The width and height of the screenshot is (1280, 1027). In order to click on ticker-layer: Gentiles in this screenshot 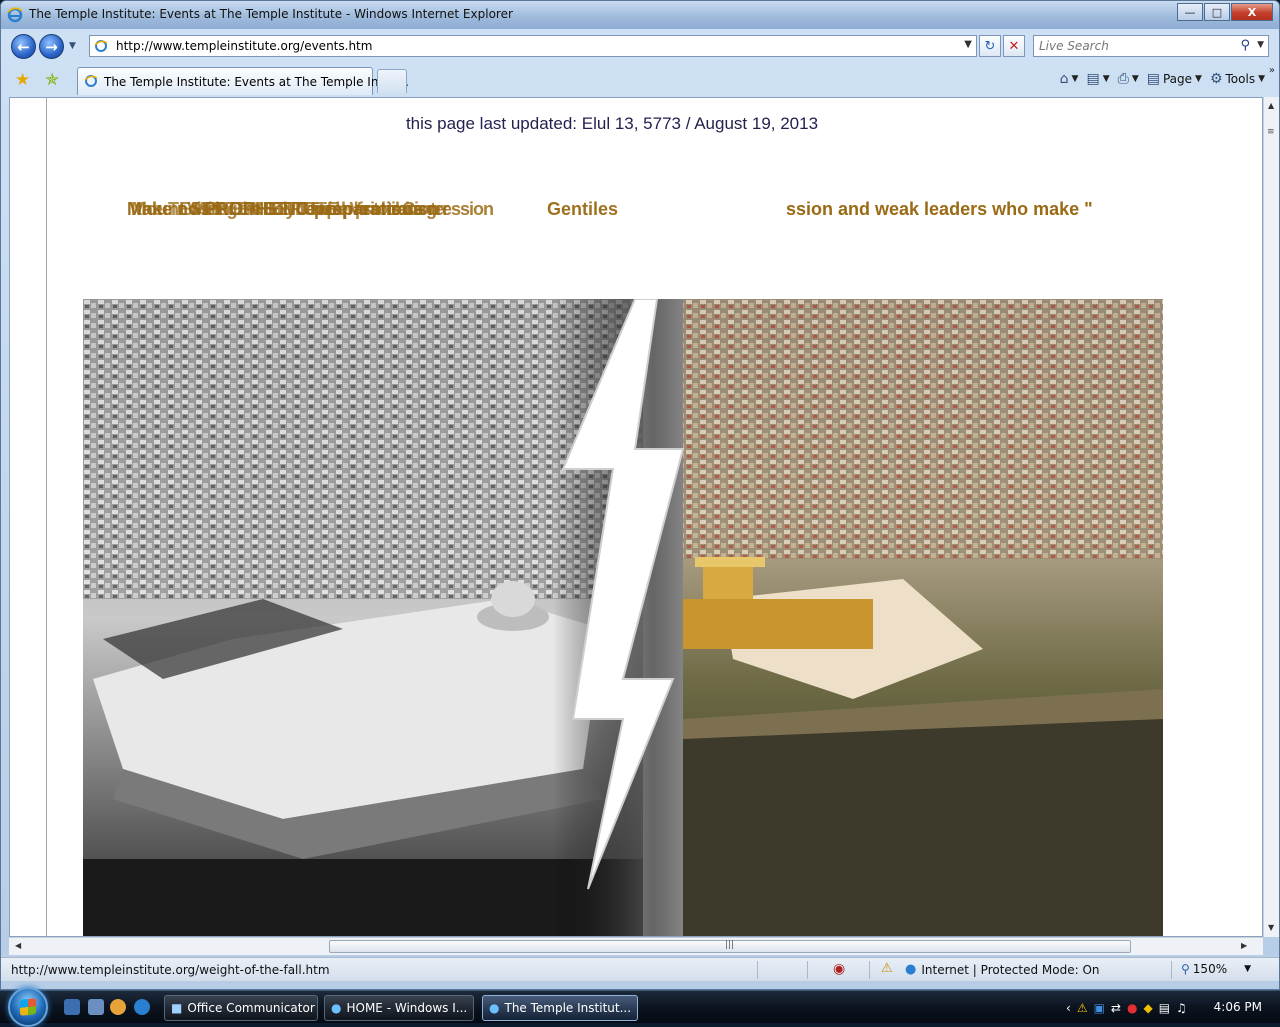, I will do `click(583, 209)`.